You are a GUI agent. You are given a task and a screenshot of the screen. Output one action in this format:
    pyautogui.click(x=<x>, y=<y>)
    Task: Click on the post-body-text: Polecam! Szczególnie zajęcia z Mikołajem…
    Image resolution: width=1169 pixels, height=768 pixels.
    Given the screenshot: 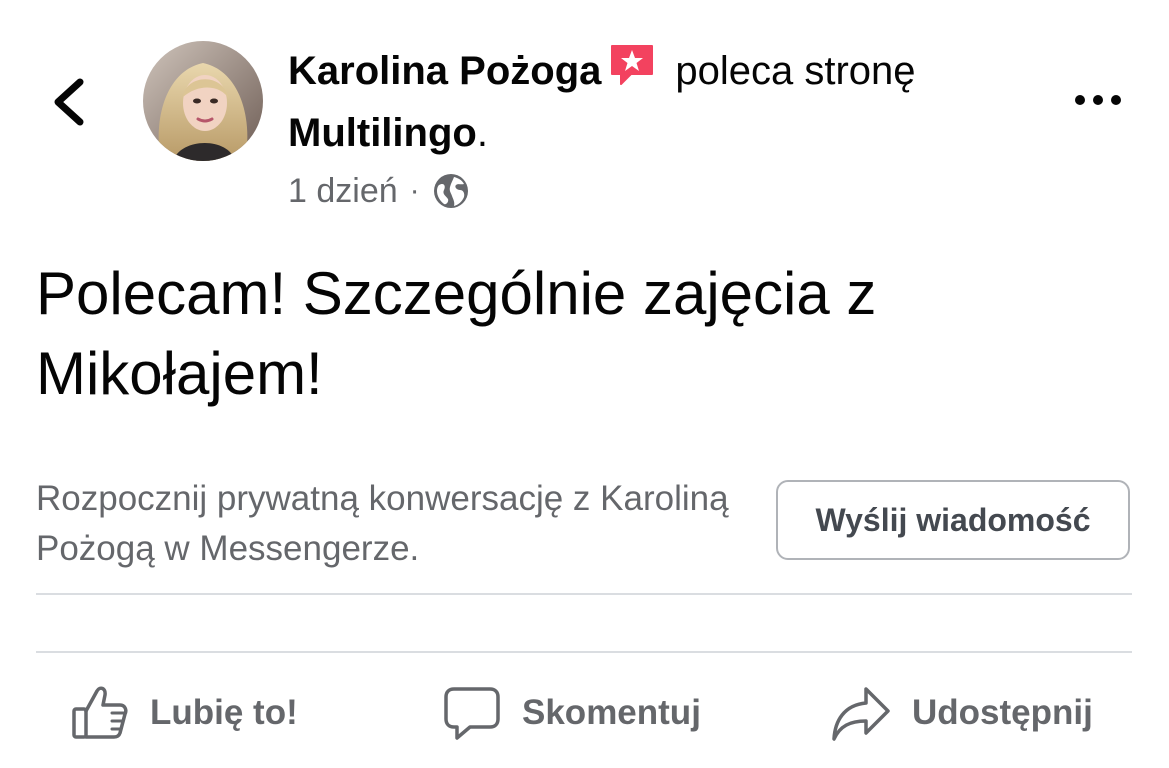 What is the action you would take?
    pyautogui.click(x=456, y=333)
    